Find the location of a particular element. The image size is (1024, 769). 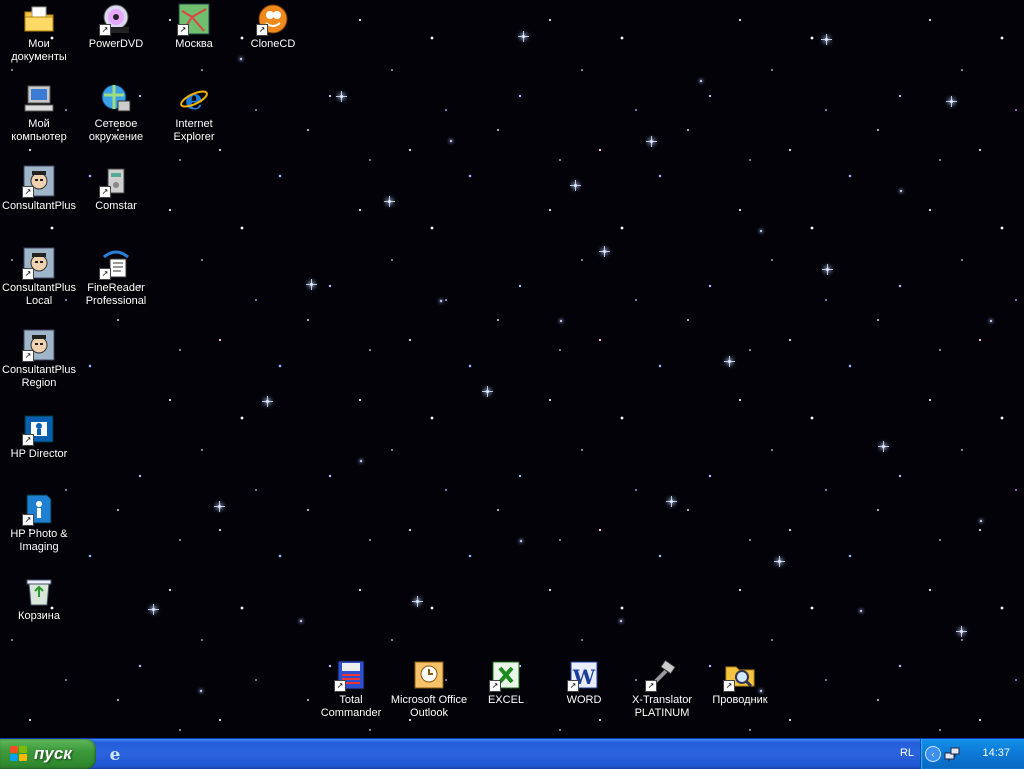

desktop-icon-my-documents: Мои документы is located at coordinates (39, 33).